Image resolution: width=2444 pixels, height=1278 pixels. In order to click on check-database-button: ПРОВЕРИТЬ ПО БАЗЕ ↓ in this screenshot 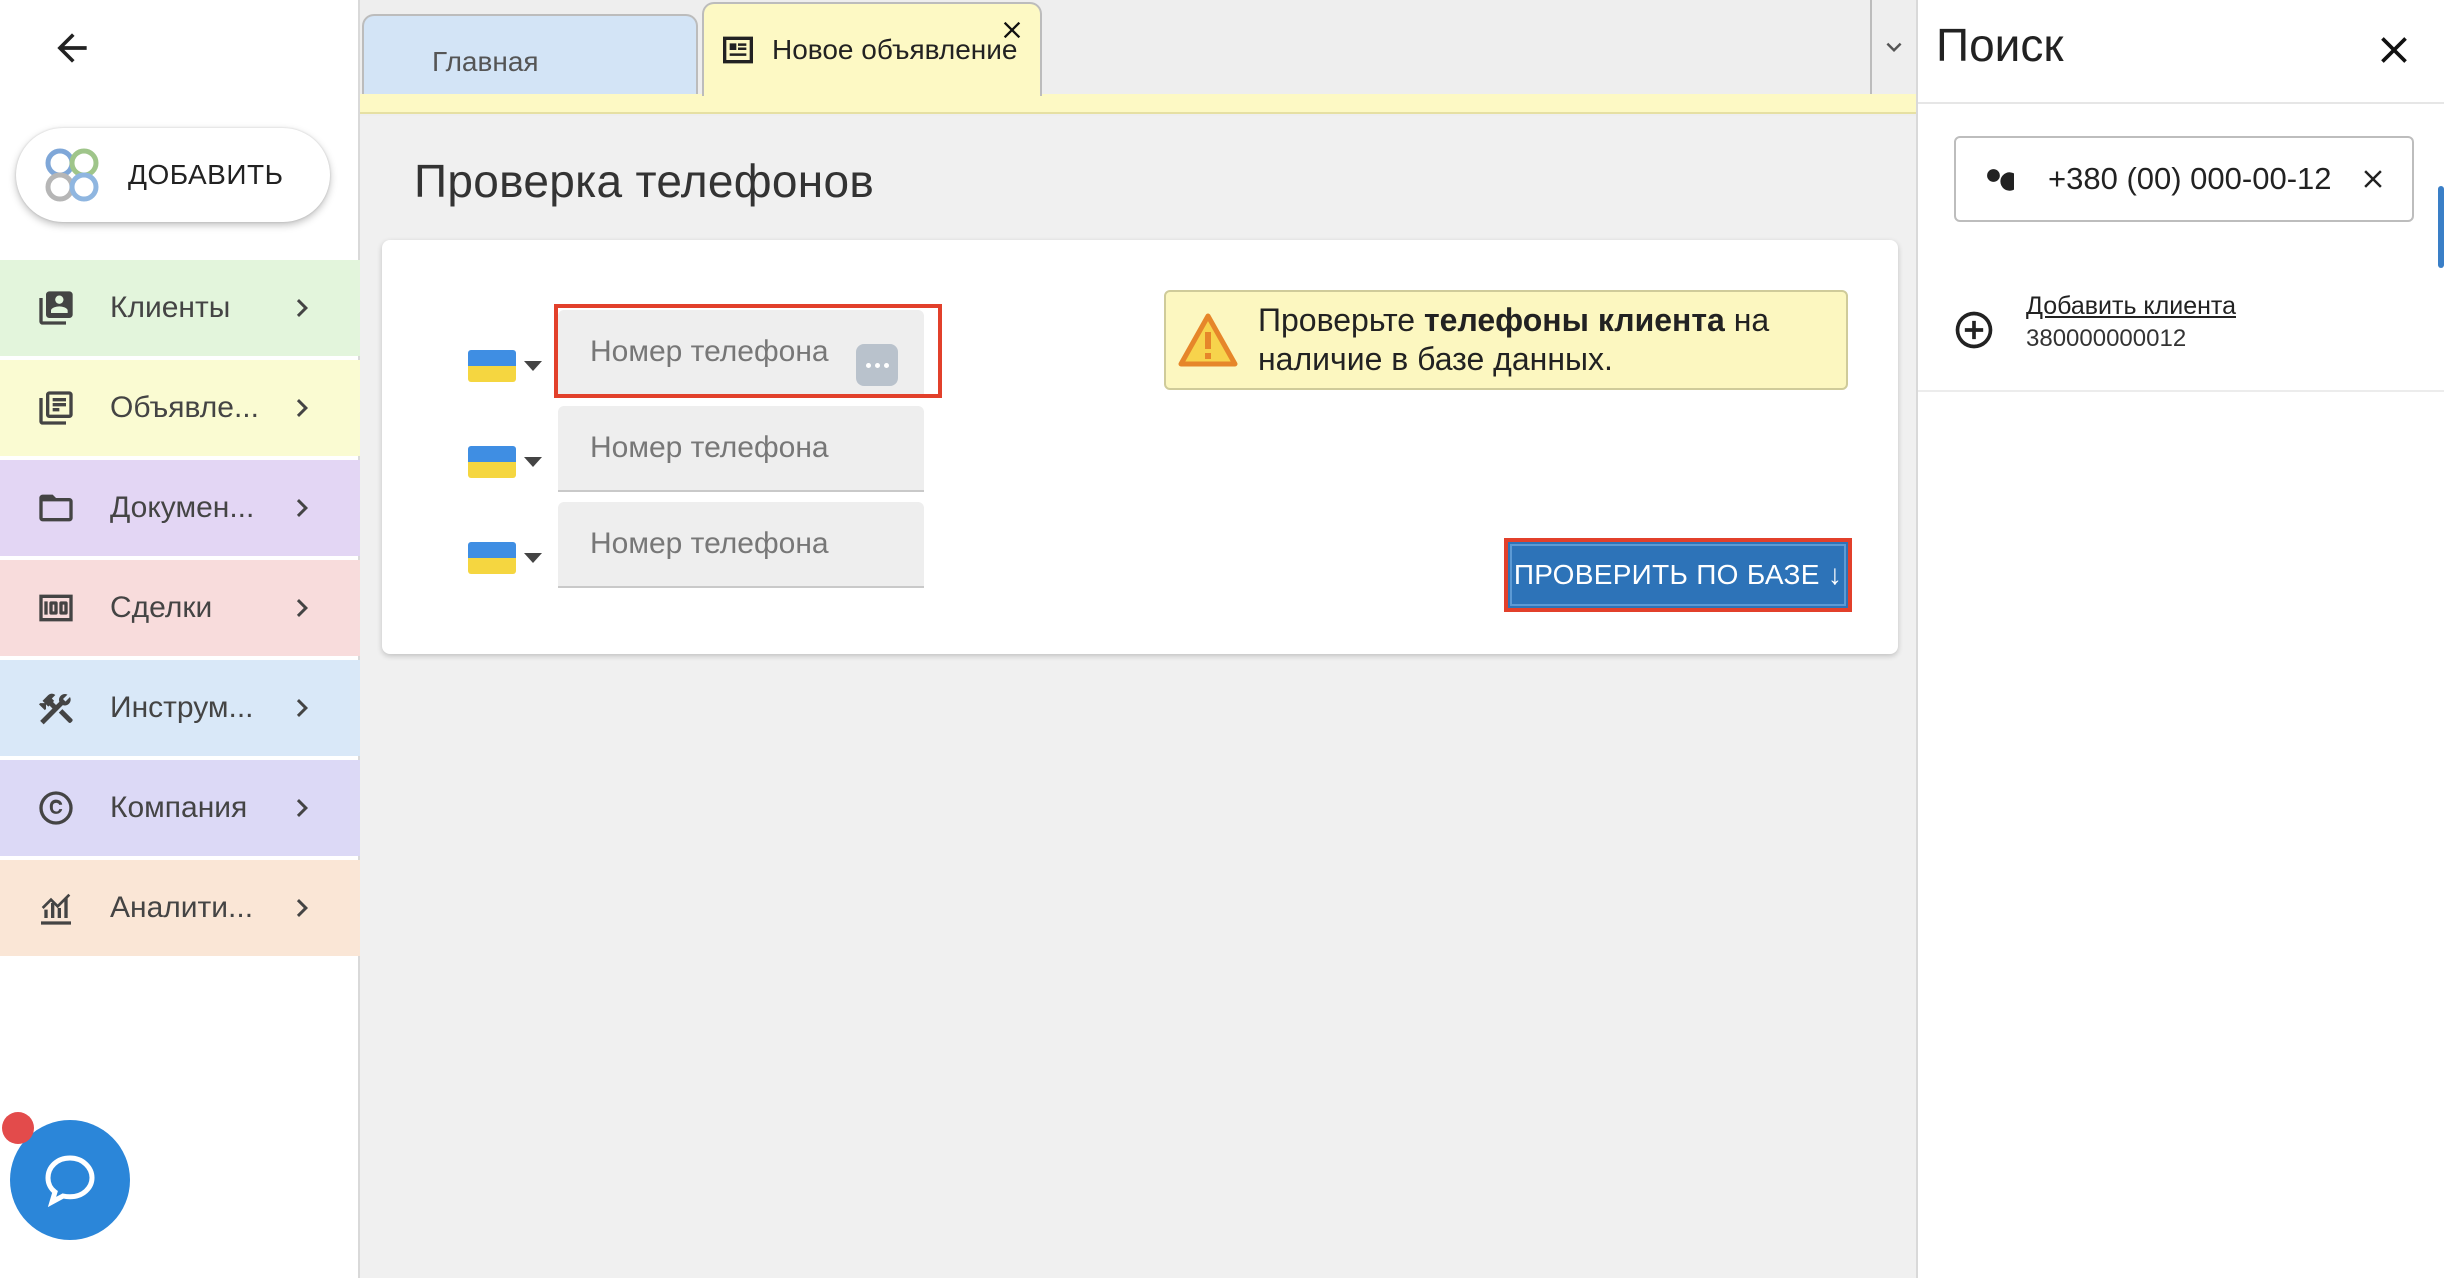, I will do `click(1678, 575)`.